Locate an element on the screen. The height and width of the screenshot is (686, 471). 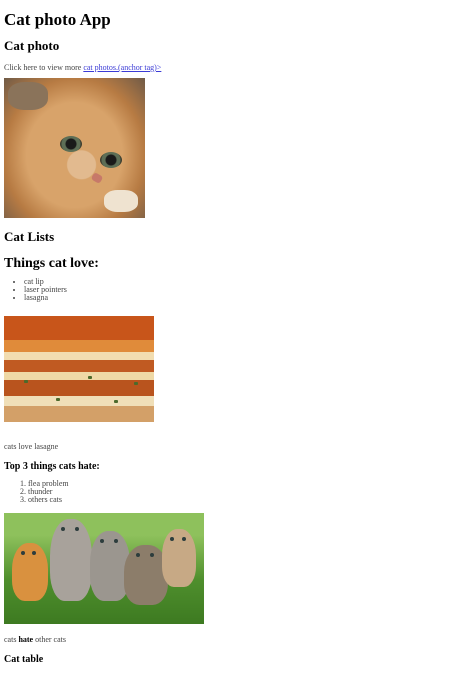
lasagna-caption: cats love lasagne is located at coordinates (31, 446).